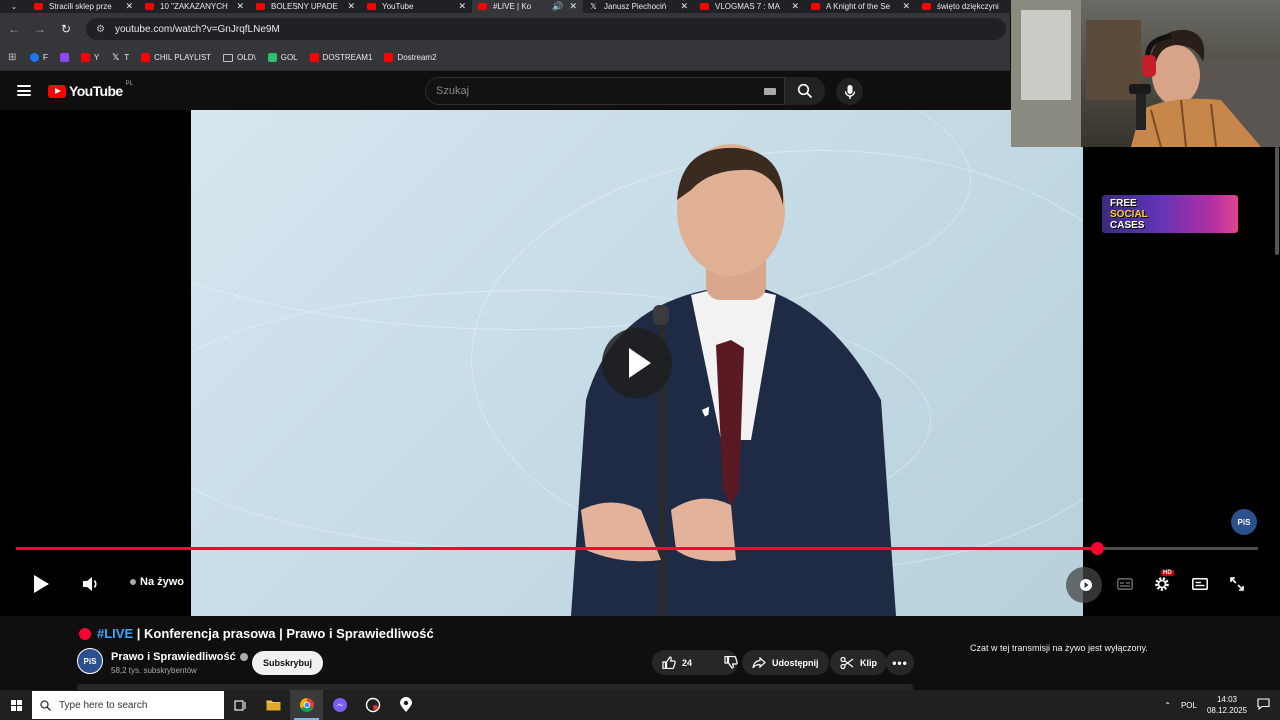  Describe the element at coordinates (637, 363) in the screenshot. I see `big-play-button` at that location.